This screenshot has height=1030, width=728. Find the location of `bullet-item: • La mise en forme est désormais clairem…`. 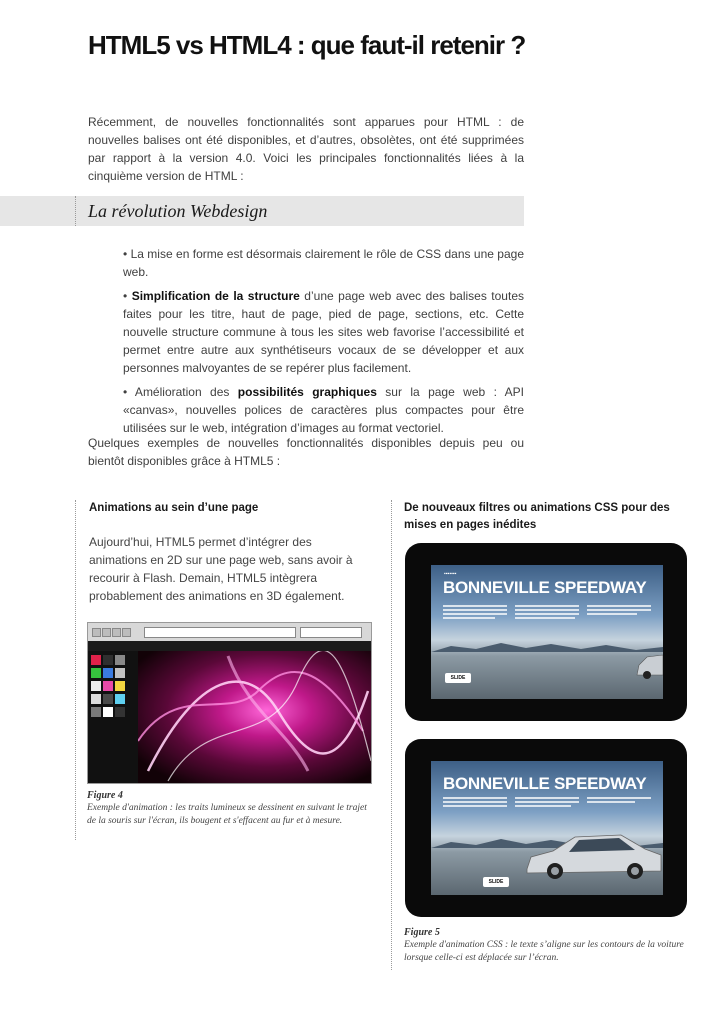

bullet-item: • La mise en forme est désormais clairem… is located at coordinates (323, 263).